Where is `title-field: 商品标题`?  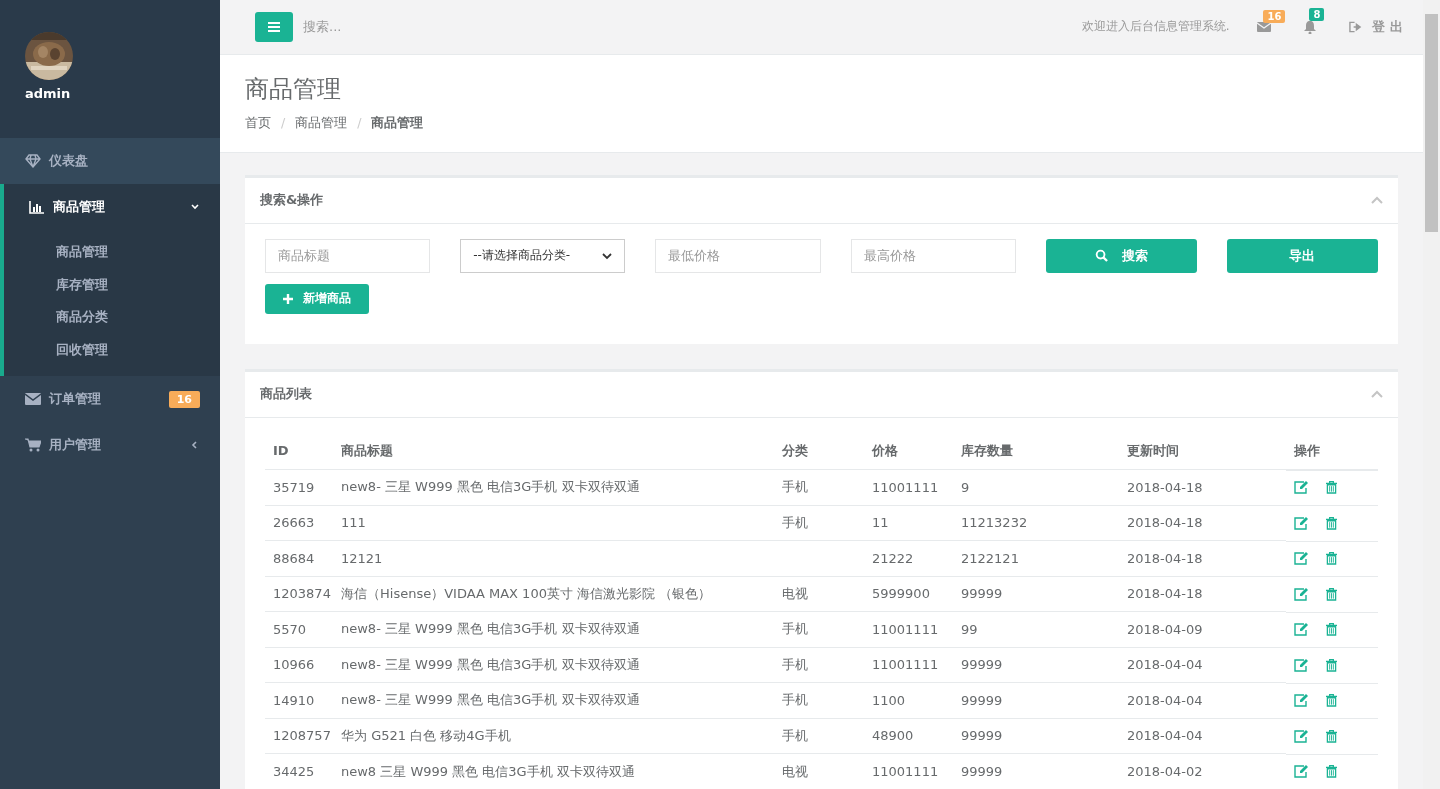
title-field: 商品标题 is located at coordinates (348, 255).